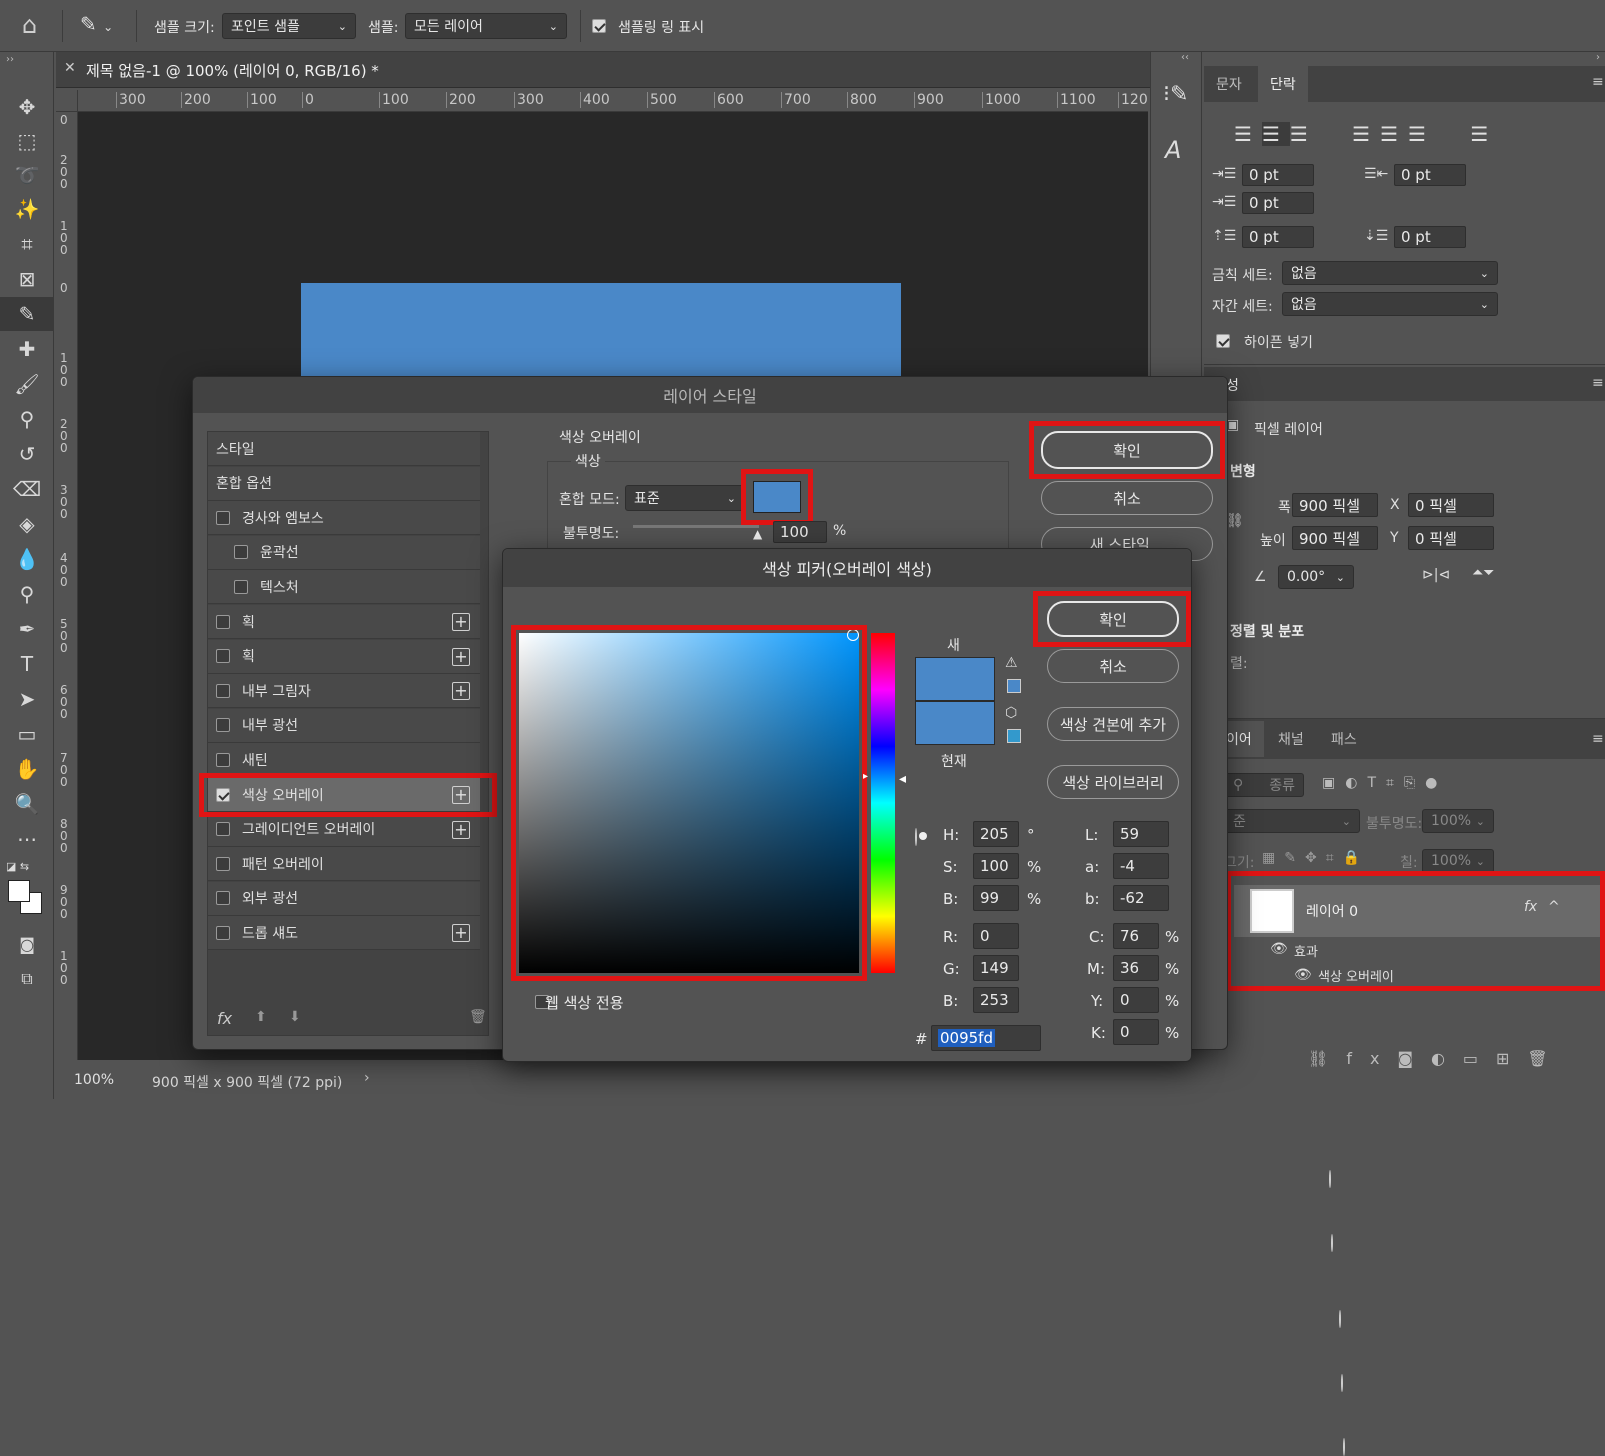 Image resolution: width=1605 pixels, height=1456 pixels. Describe the element at coordinates (1292, 821) in the screenshot. I see `blend-mode-select: 준 ⌄` at that location.